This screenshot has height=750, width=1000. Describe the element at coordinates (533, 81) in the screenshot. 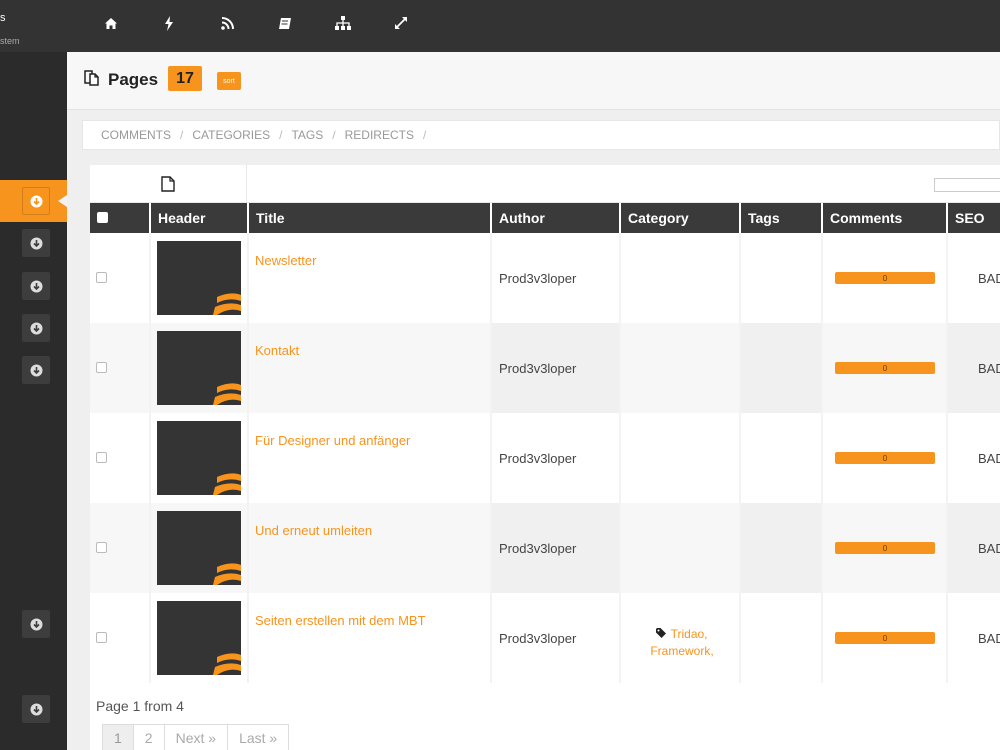

I see `page-header: Pages 17 sort` at that location.